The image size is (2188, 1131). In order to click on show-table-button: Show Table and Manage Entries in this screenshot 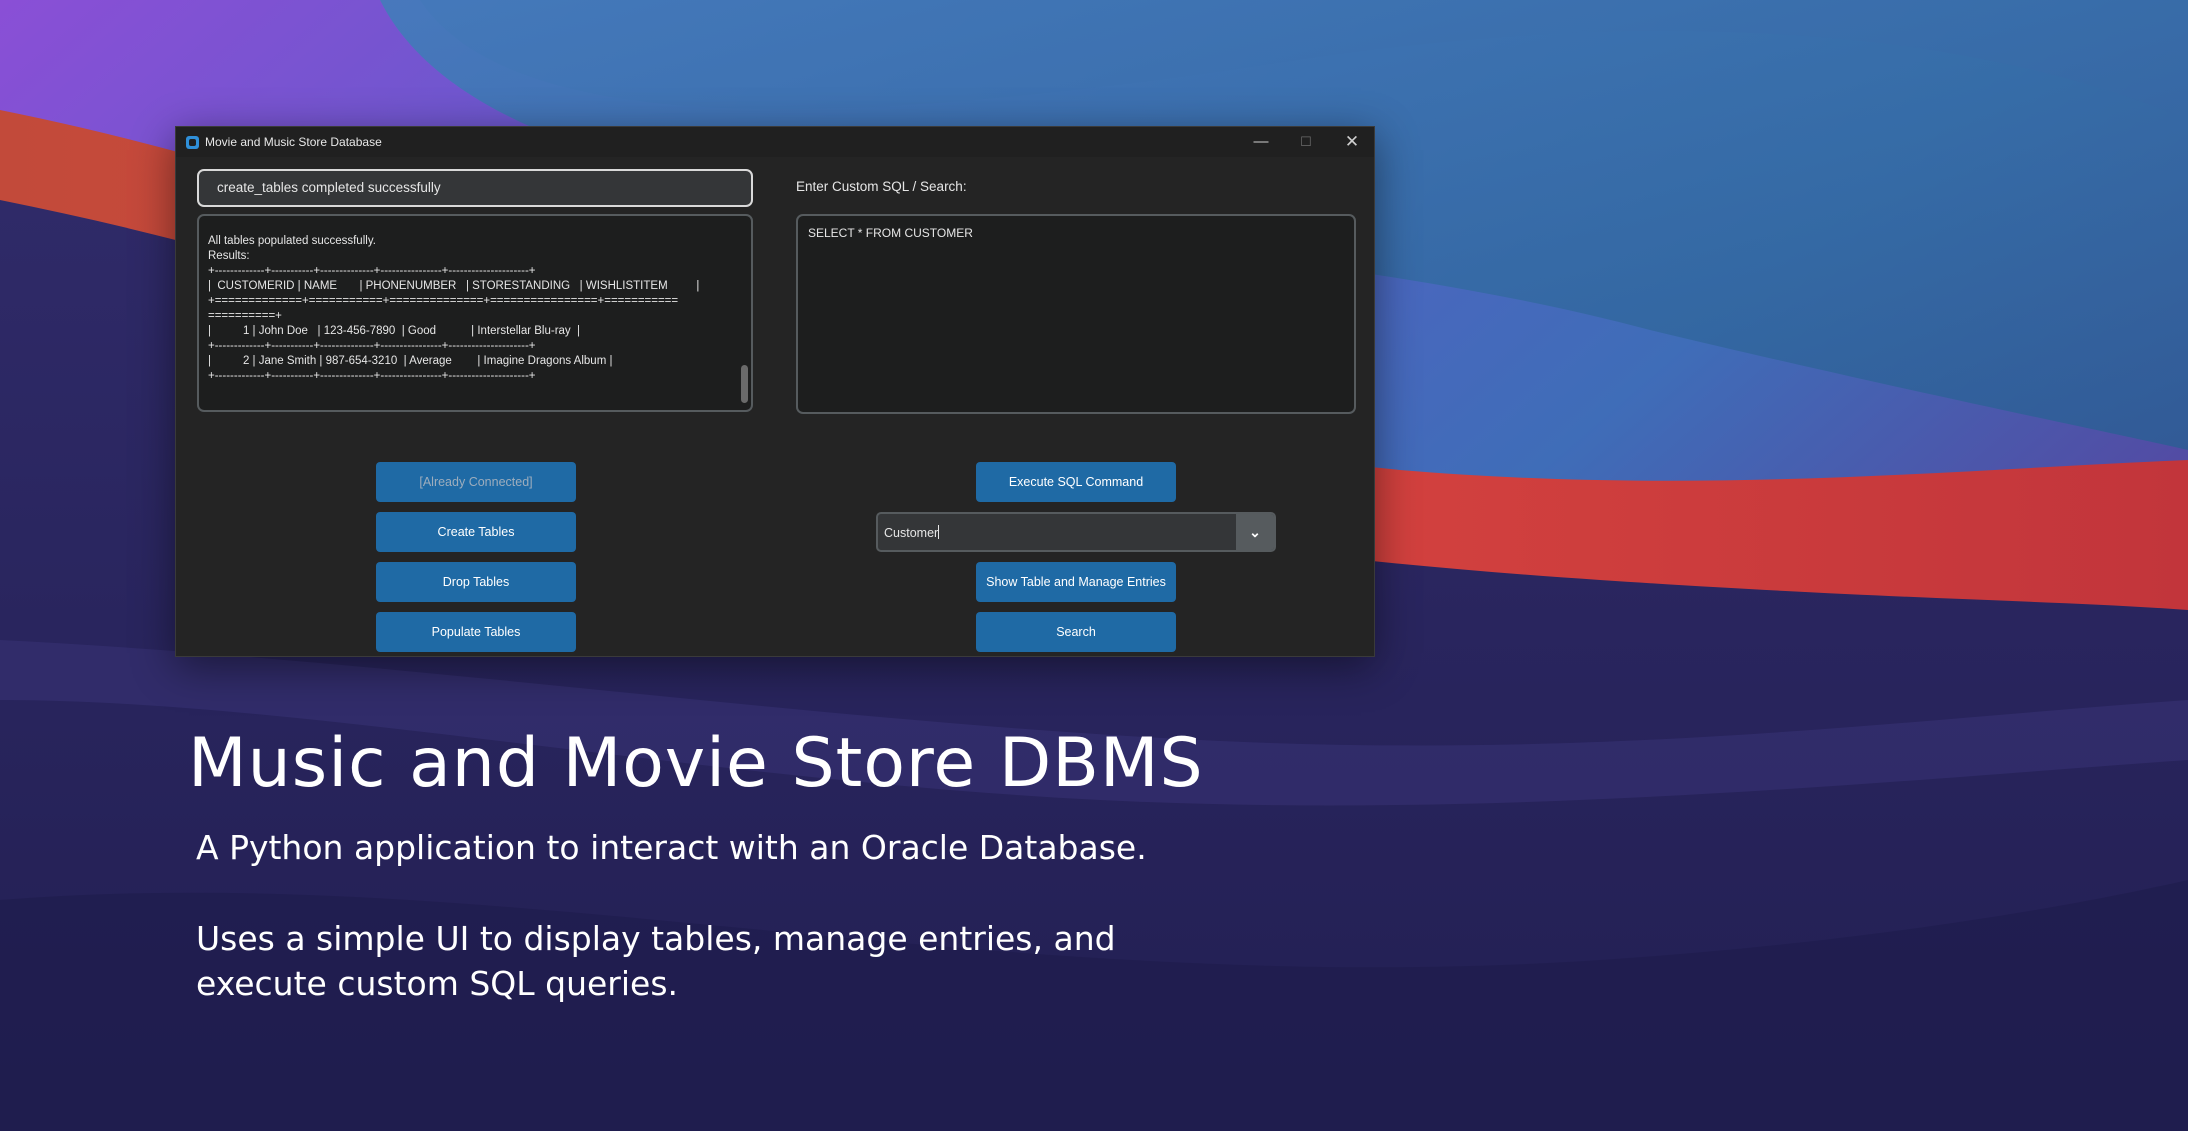, I will do `click(1076, 582)`.